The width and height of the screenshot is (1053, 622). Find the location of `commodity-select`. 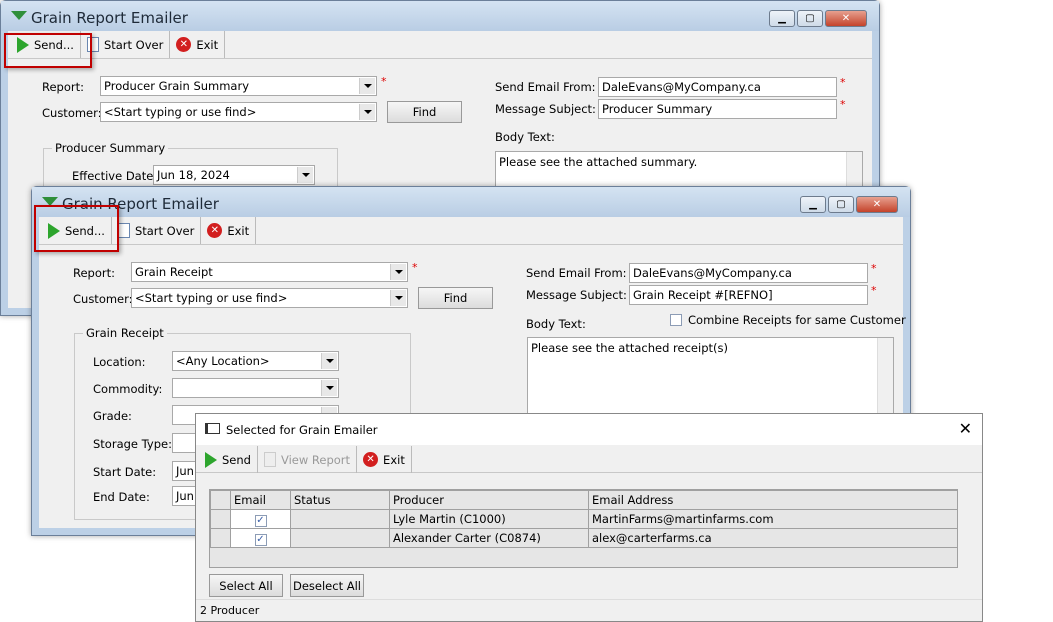

commodity-select is located at coordinates (255, 388).